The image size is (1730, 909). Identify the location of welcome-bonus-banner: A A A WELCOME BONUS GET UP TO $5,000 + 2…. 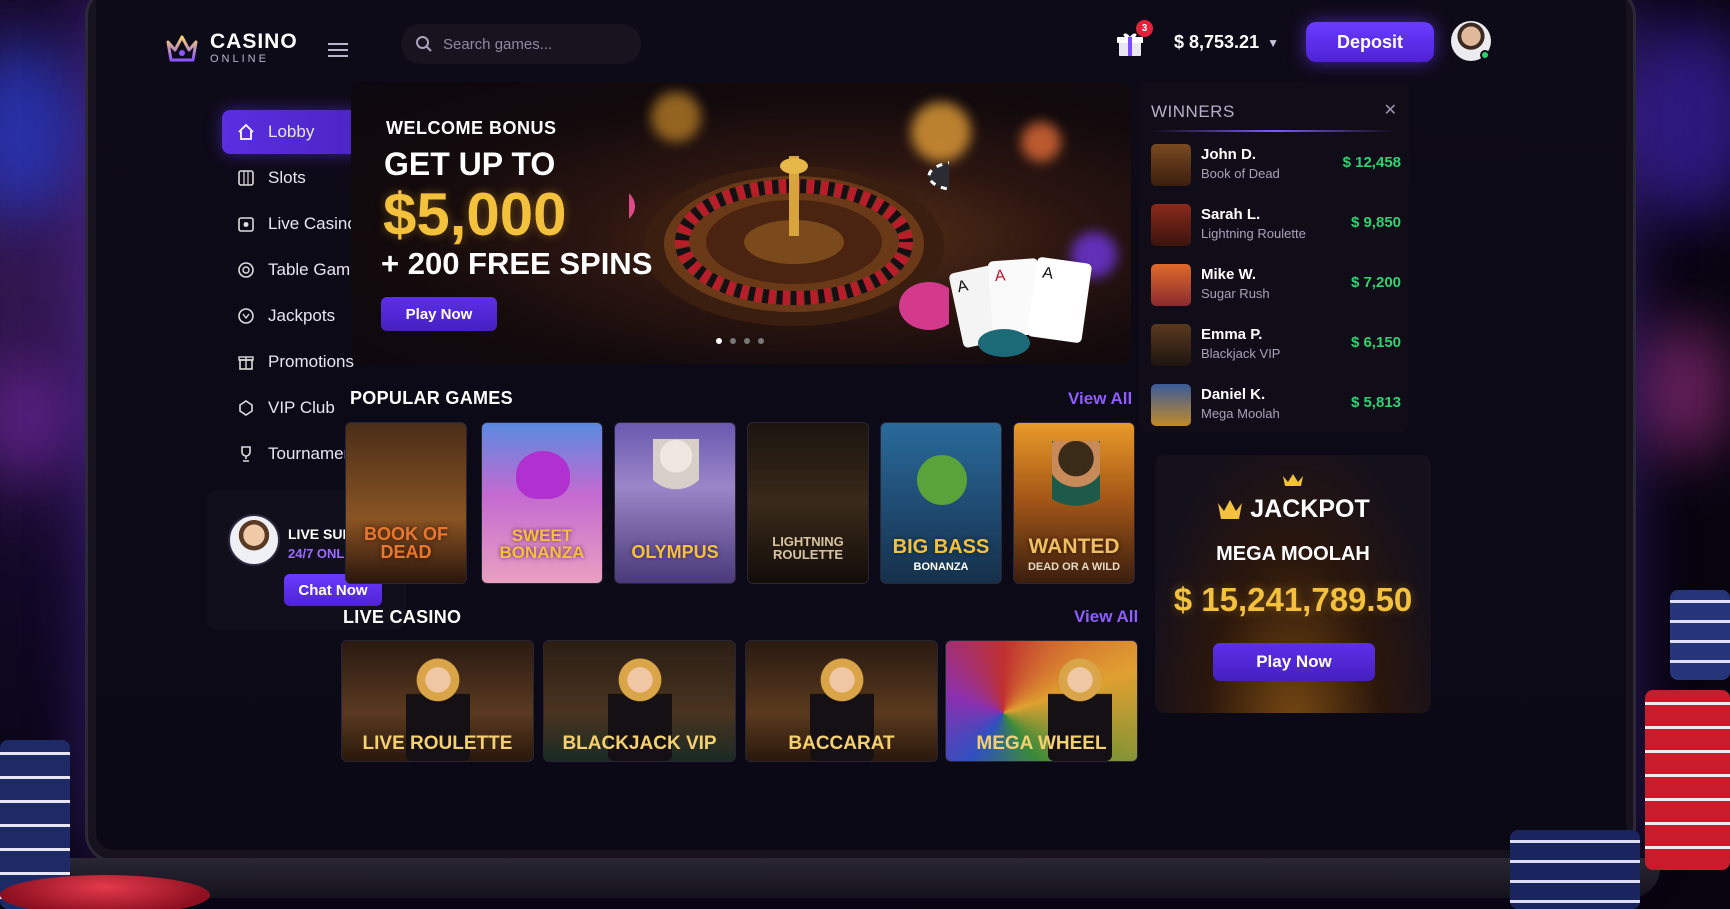
(741, 223).